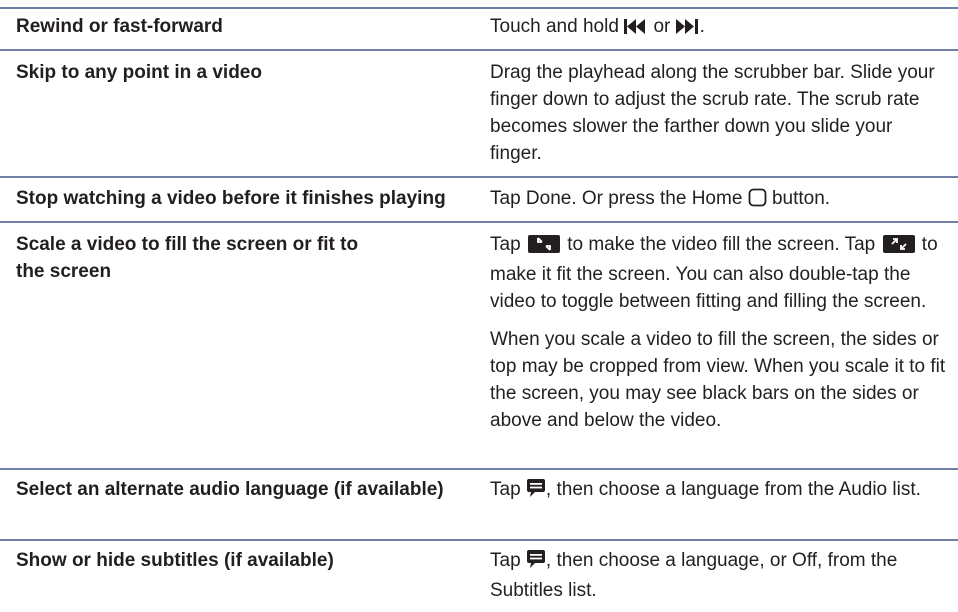 This screenshot has width=958, height=612. What do you see at coordinates (557, 26) in the screenshot?
I see `description-text: Touch and hold` at bounding box center [557, 26].